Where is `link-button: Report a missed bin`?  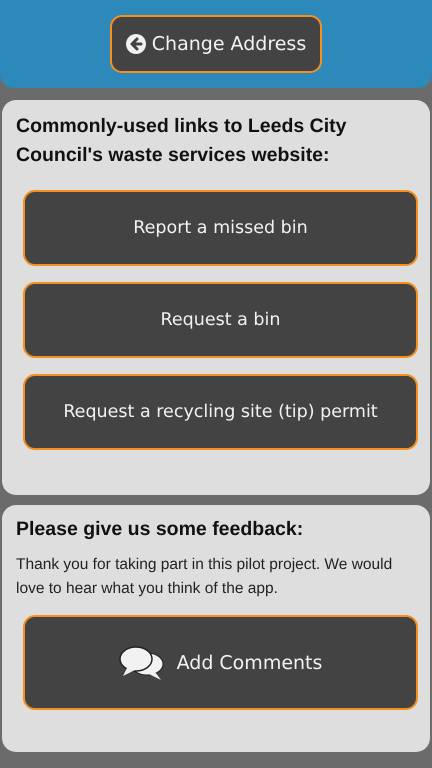
link-button: Report a missed bin is located at coordinates (220, 228).